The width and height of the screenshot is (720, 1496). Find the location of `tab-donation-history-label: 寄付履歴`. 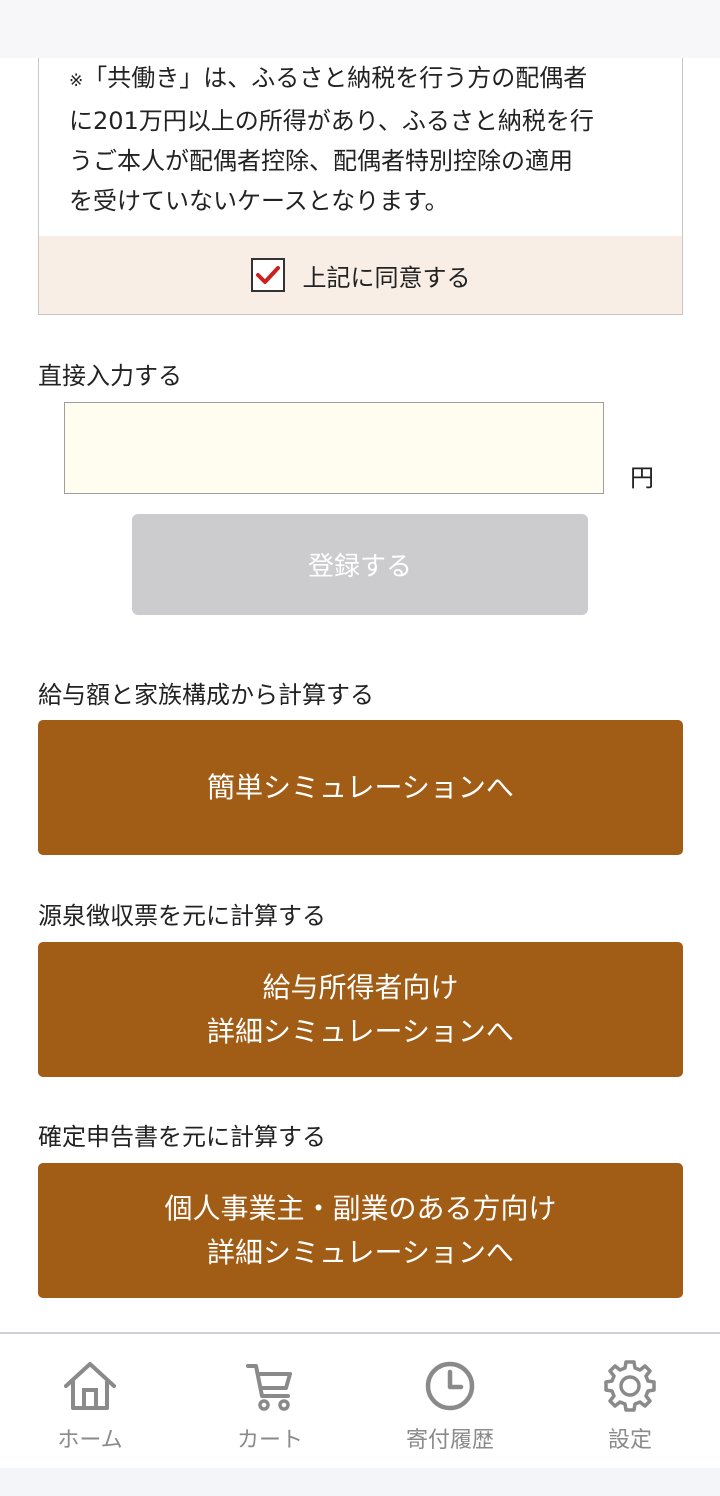

tab-donation-history-label: 寄付履歴 is located at coordinates (449, 1440).